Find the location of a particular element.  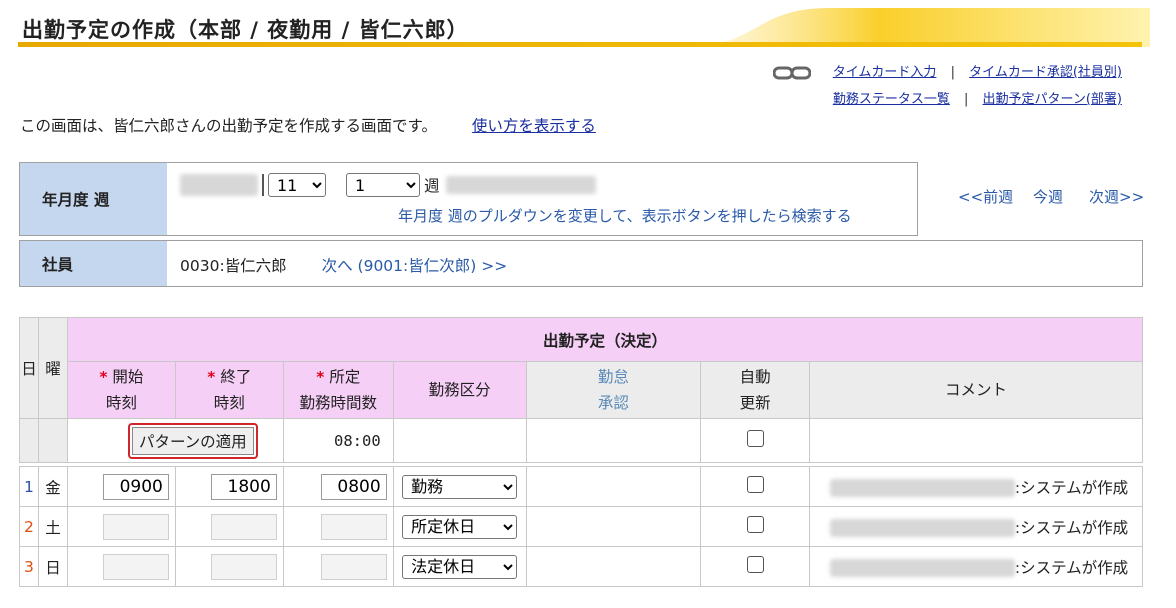

divider is located at coordinates (263, 185).